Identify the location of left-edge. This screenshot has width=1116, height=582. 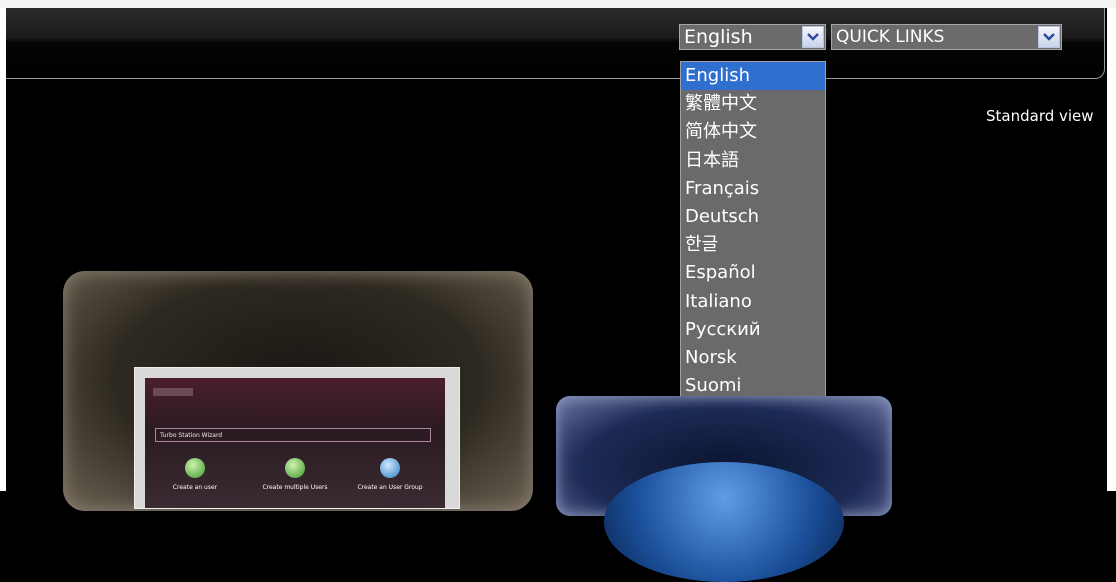
(3, 249).